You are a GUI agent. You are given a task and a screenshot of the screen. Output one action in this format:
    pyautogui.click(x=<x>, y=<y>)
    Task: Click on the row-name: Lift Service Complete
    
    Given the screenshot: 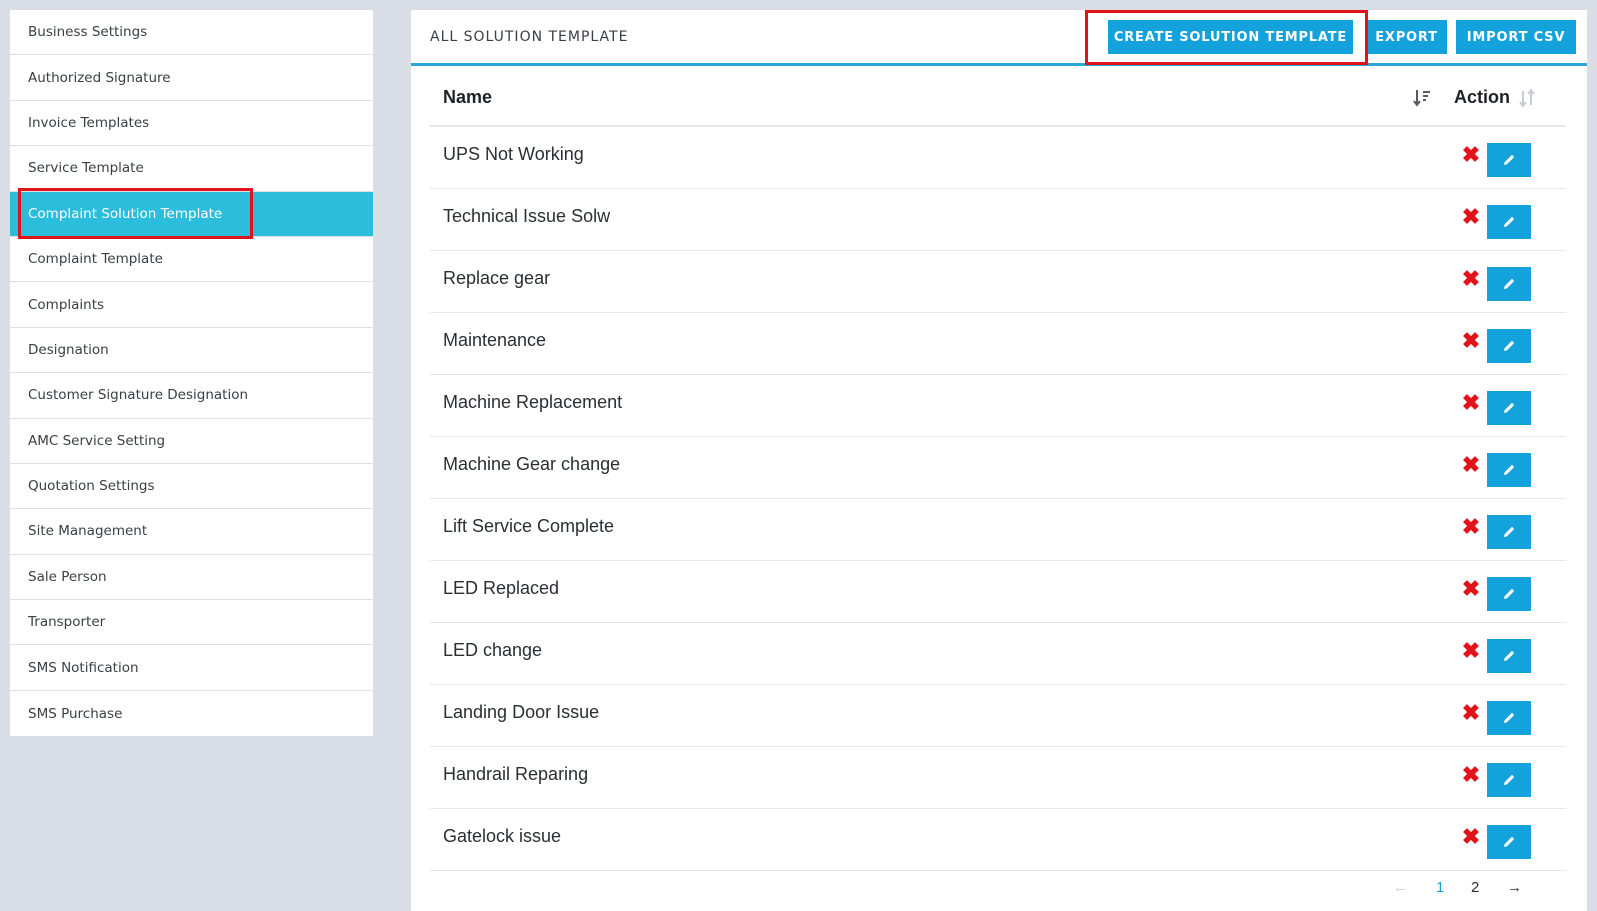 What is the action you would take?
    pyautogui.click(x=529, y=526)
    